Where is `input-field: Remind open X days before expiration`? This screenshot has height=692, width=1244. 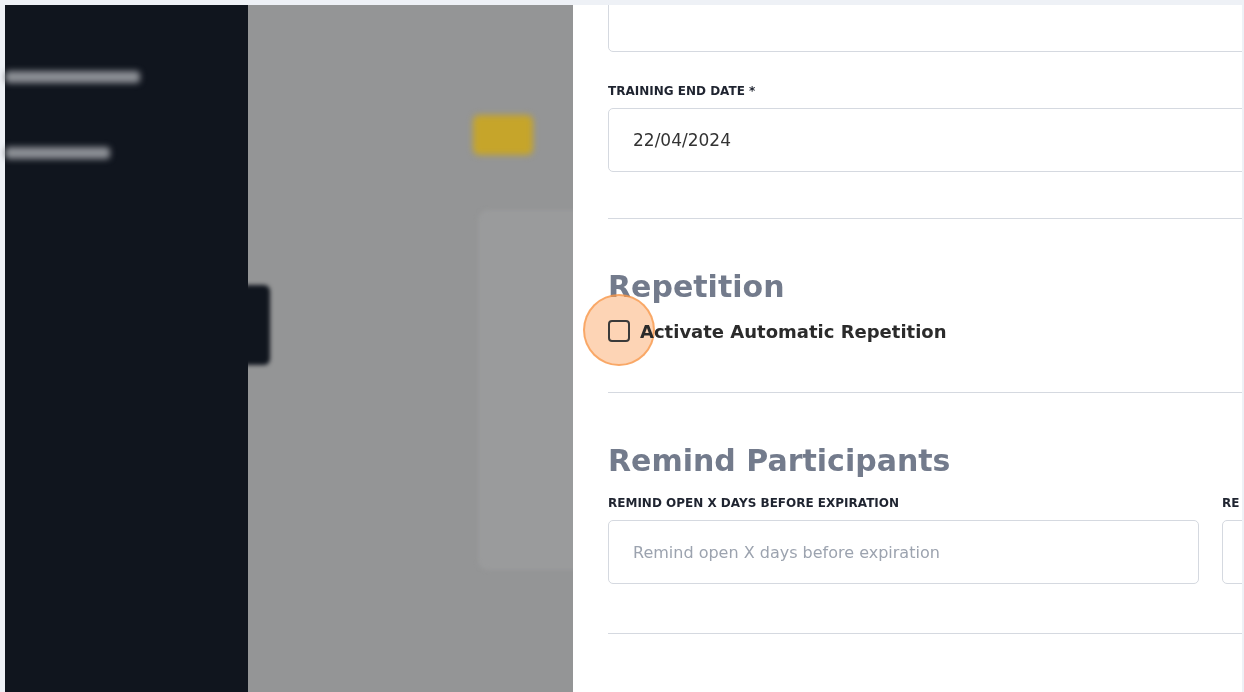
input-field: Remind open X days before expiration is located at coordinates (903, 552).